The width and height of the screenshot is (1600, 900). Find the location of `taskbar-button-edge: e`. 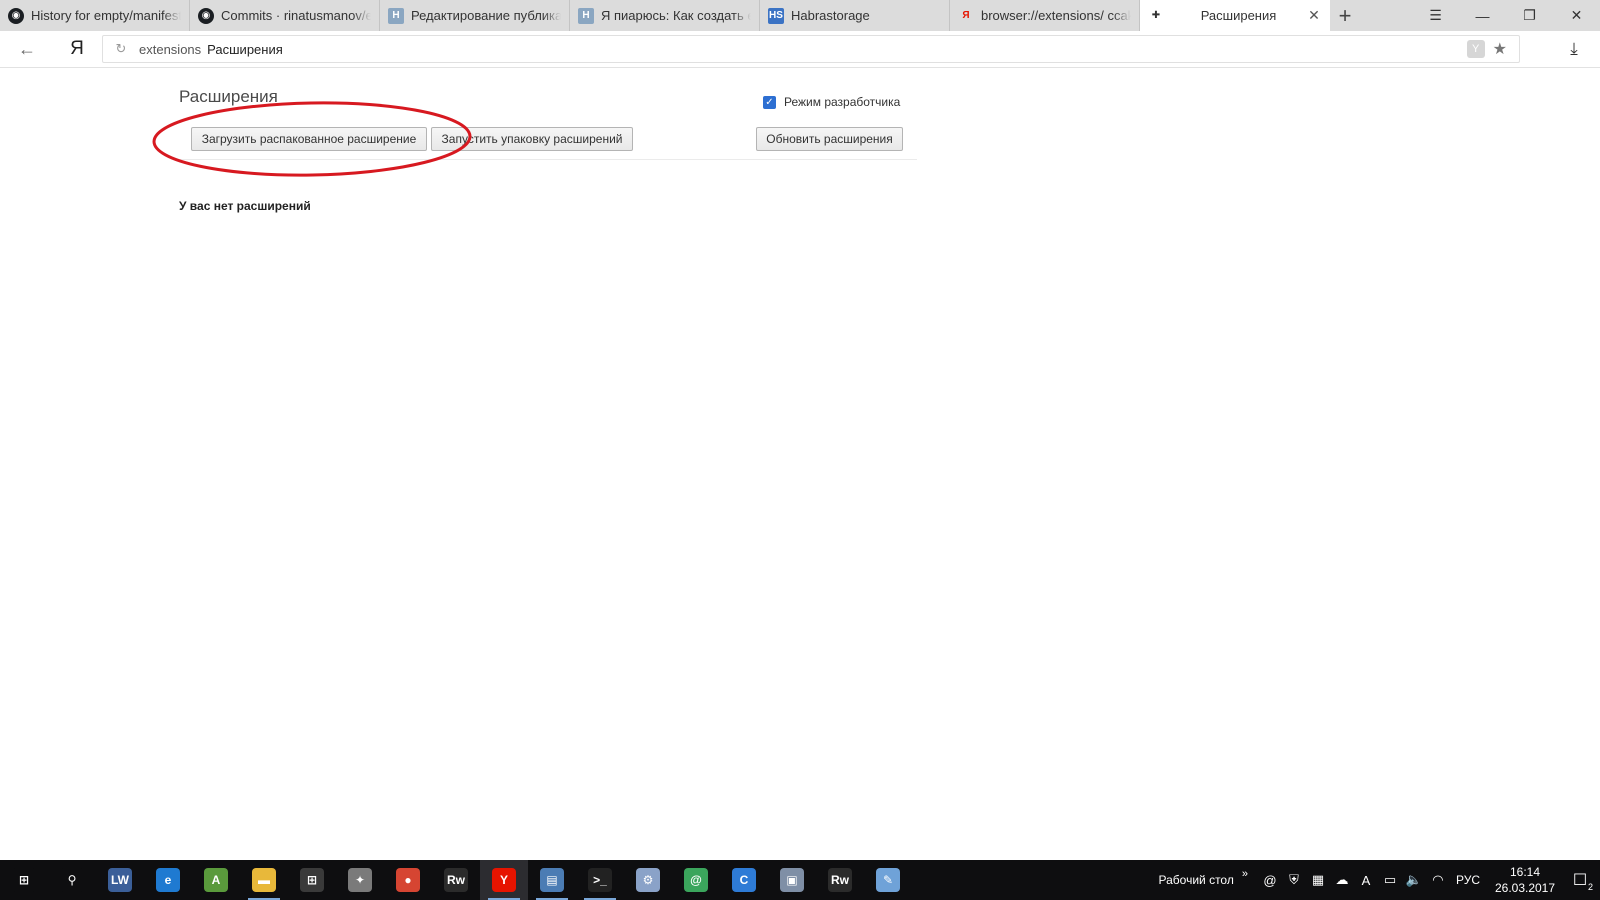

taskbar-button-edge: e is located at coordinates (168, 880).